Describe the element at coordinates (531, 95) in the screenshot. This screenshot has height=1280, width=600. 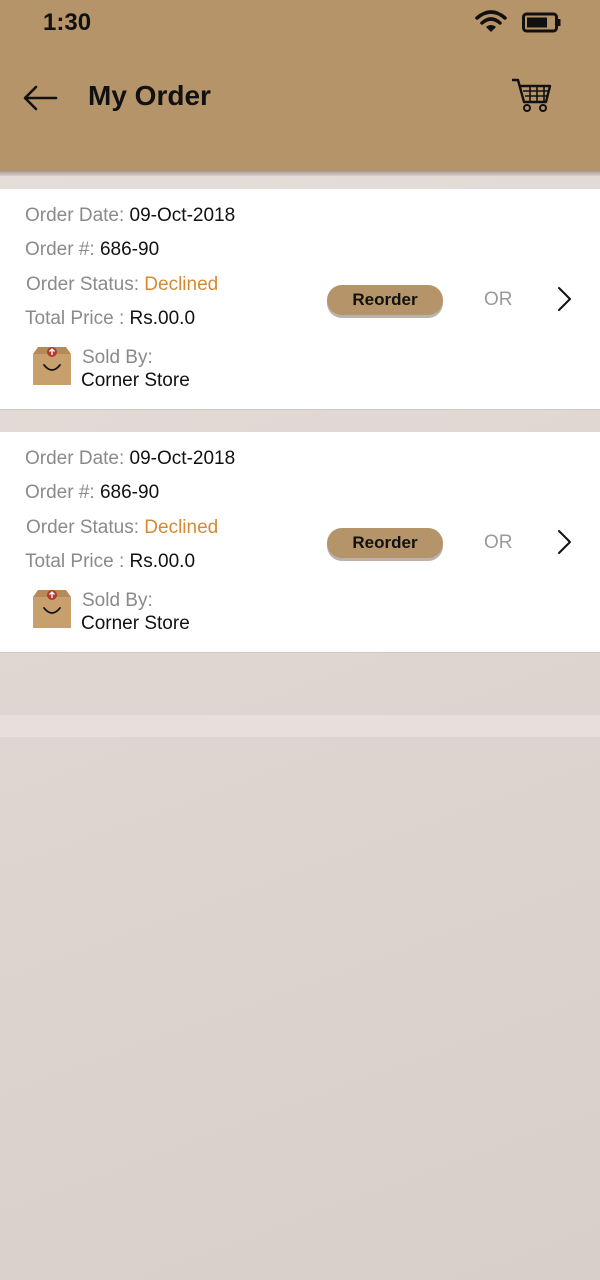
I see `cart-icon` at that location.